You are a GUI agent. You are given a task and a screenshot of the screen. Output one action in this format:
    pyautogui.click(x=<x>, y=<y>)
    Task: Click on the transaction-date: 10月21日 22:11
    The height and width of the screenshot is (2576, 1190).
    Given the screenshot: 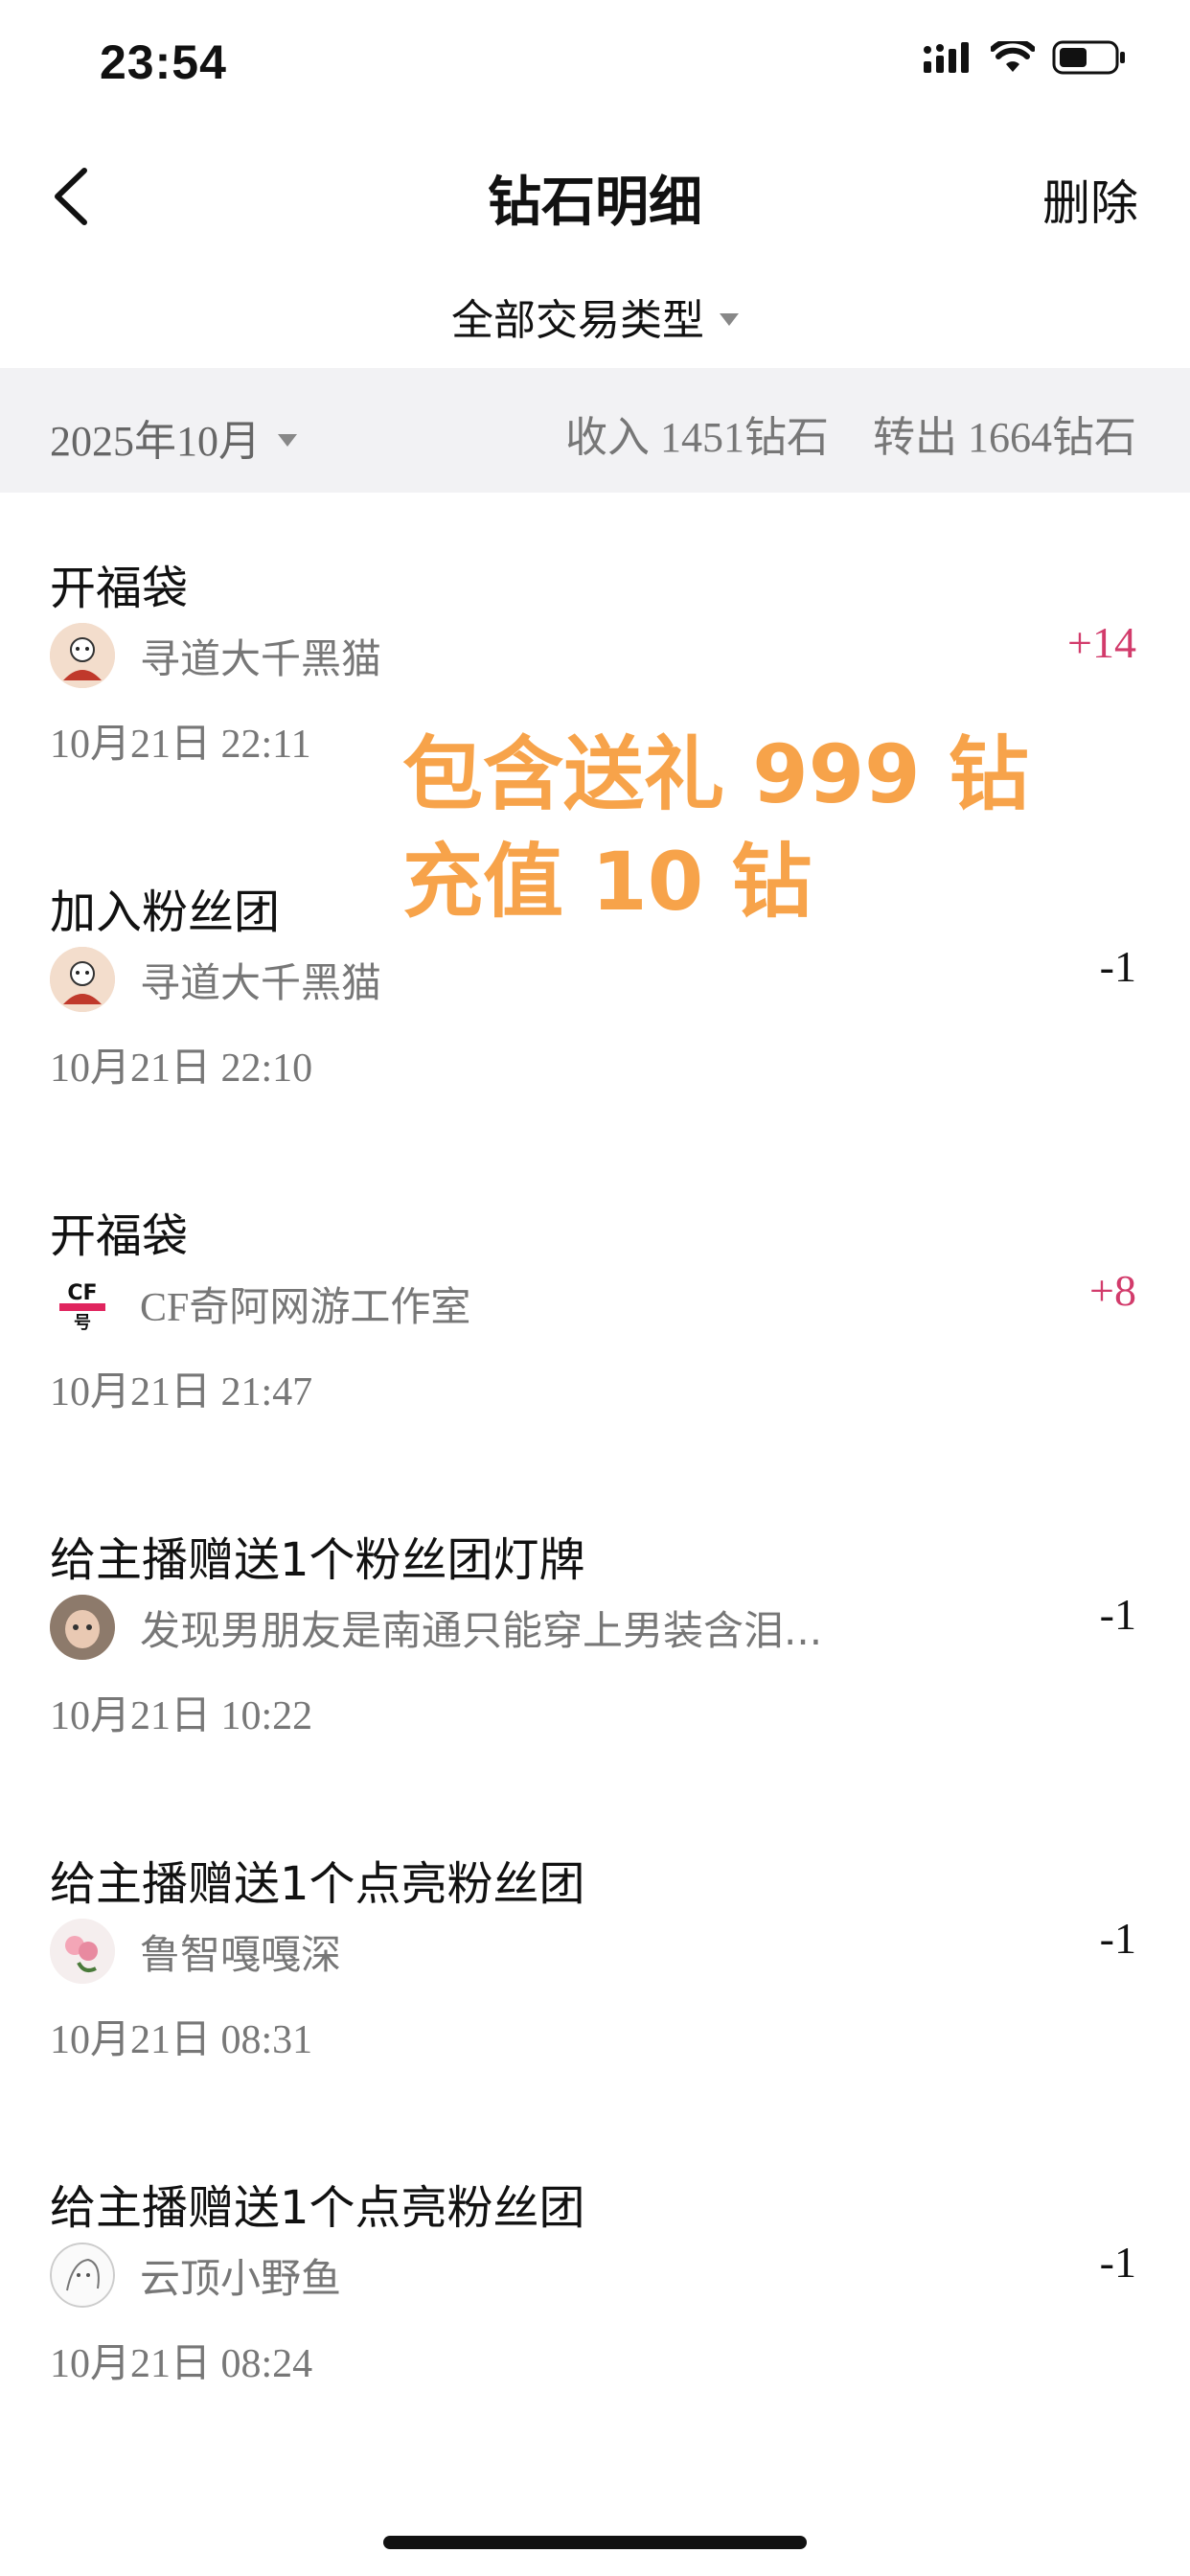 What is the action you would take?
    pyautogui.click(x=181, y=745)
    